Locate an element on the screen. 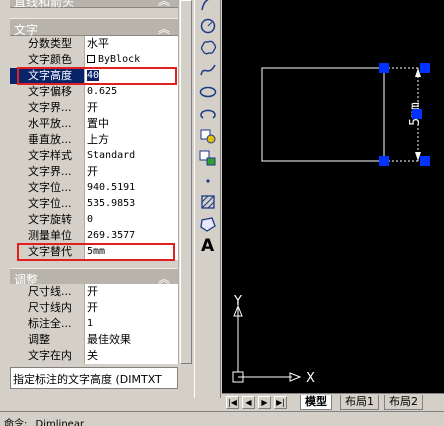 This screenshot has height=426, width=444. property-value: 1 is located at coordinates (131, 324).